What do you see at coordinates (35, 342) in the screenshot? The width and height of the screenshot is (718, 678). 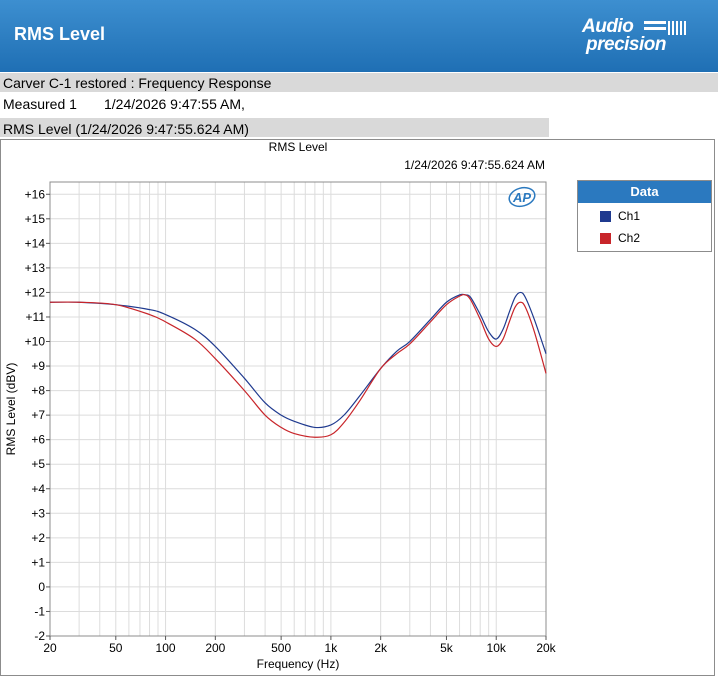 I see `y-tick-label: +10` at bounding box center [35, 342].